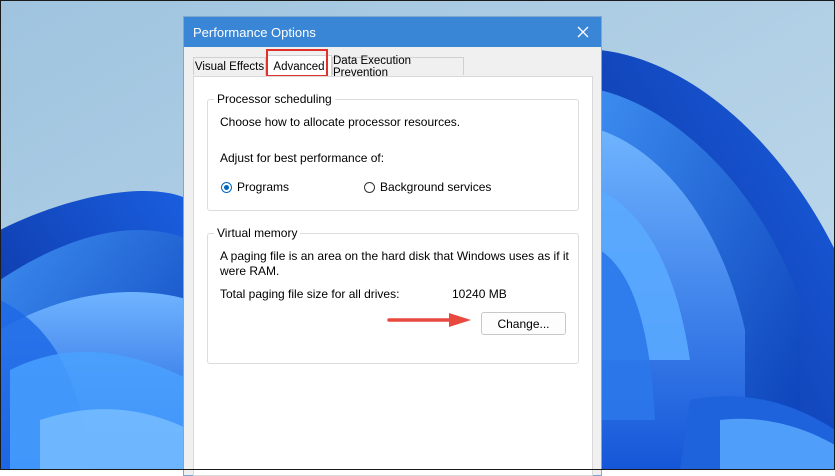 Image resolution: width=835 pixels, height=476 pixels. I want to click on red-arrow-annotation, so click(429, 320).